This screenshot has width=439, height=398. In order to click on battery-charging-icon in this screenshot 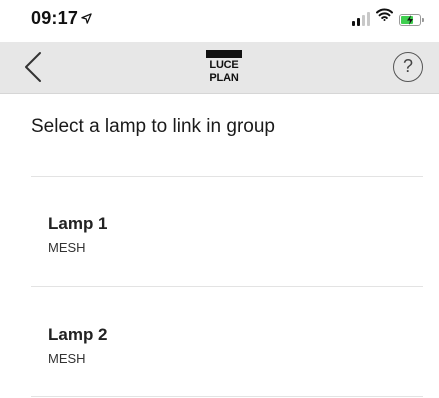, I will do `click(411, 20)`.